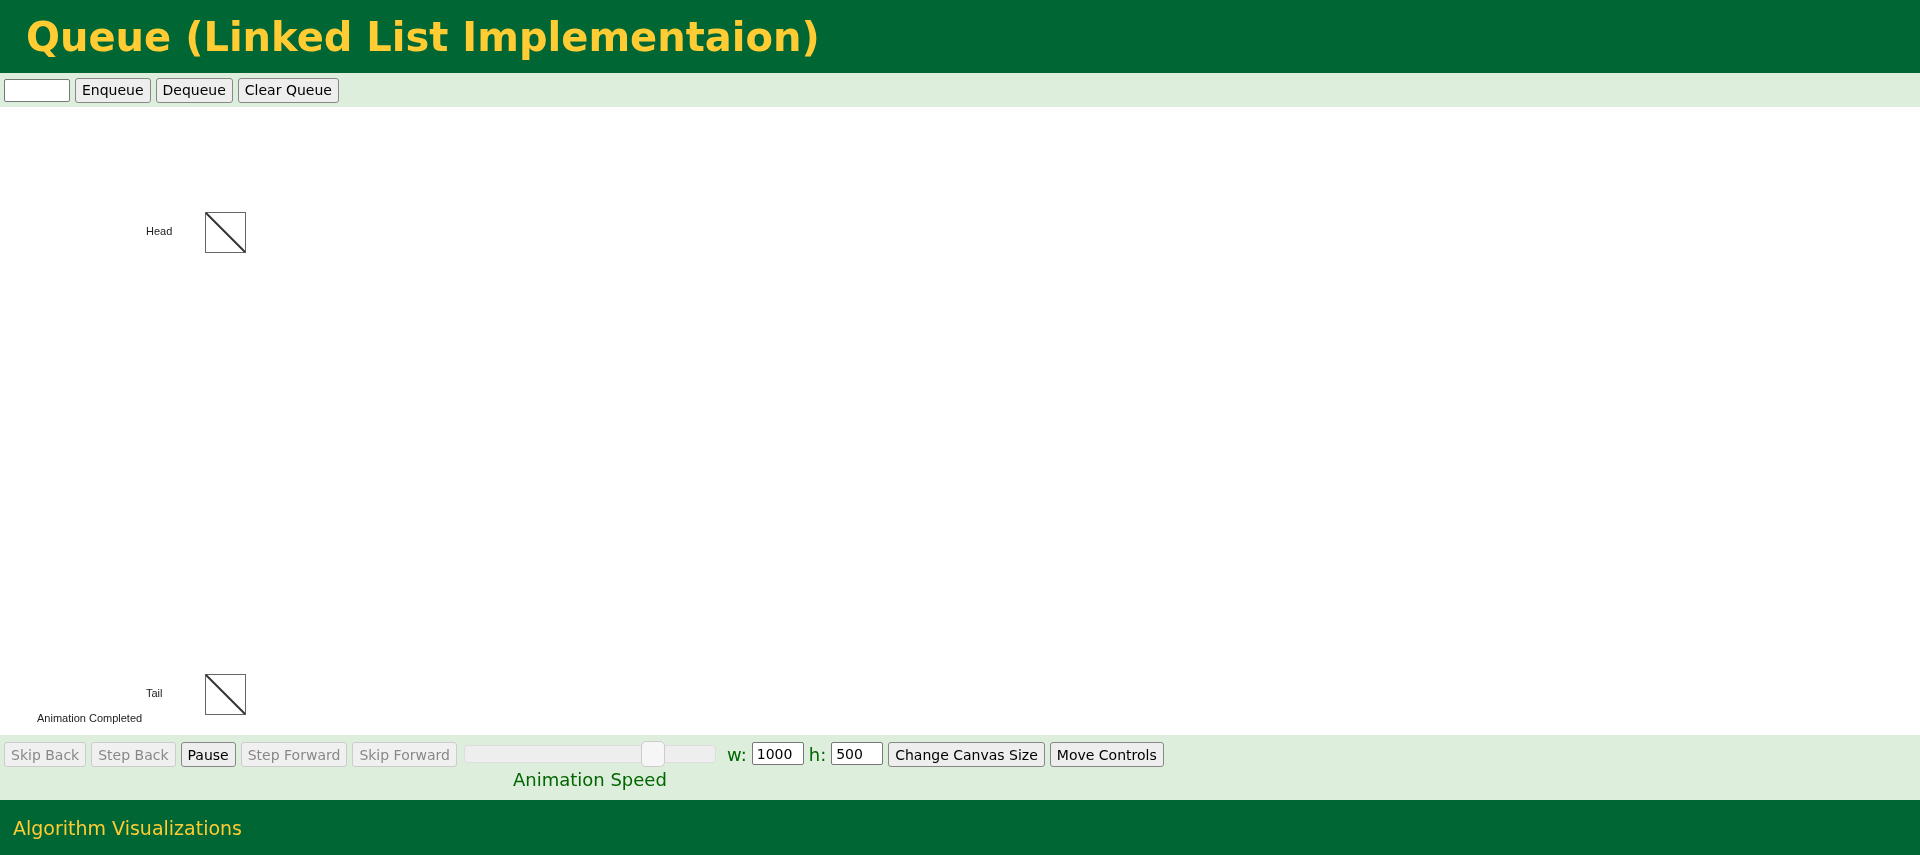  What do you see at coordinates (90, 718) in the screenshot?
I see `status-text: Animation Completed` at bounding box center [90, 718].